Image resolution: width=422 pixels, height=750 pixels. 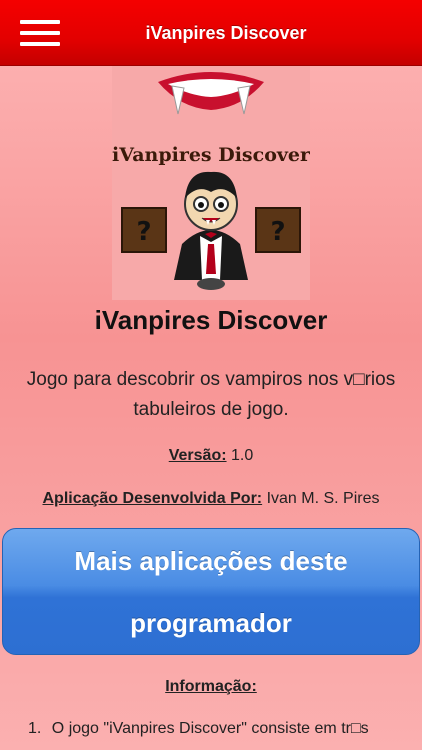 I want to click on app-logo: iVanpires Discover ? ?, so click(x=211, y=183).